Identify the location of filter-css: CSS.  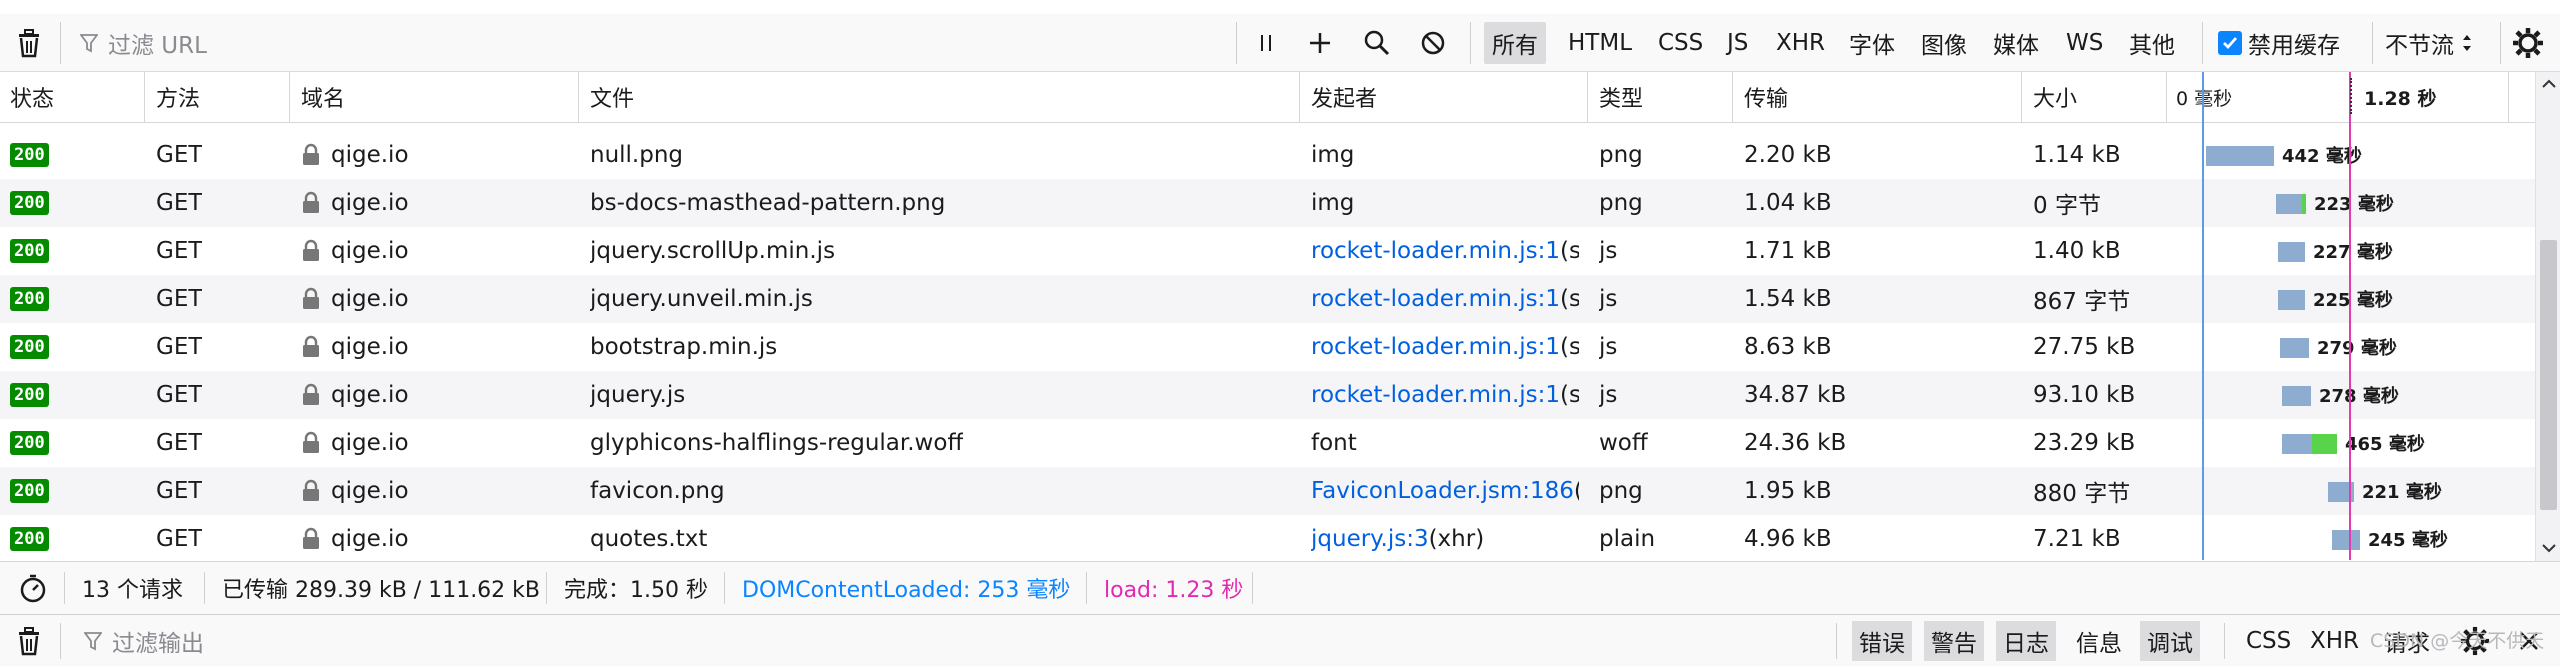
(1680, 42).